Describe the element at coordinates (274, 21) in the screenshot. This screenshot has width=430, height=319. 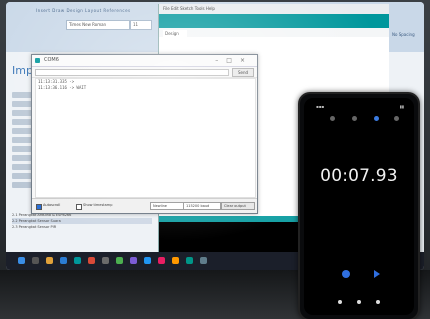
I see `ide-toolbar` at that location.